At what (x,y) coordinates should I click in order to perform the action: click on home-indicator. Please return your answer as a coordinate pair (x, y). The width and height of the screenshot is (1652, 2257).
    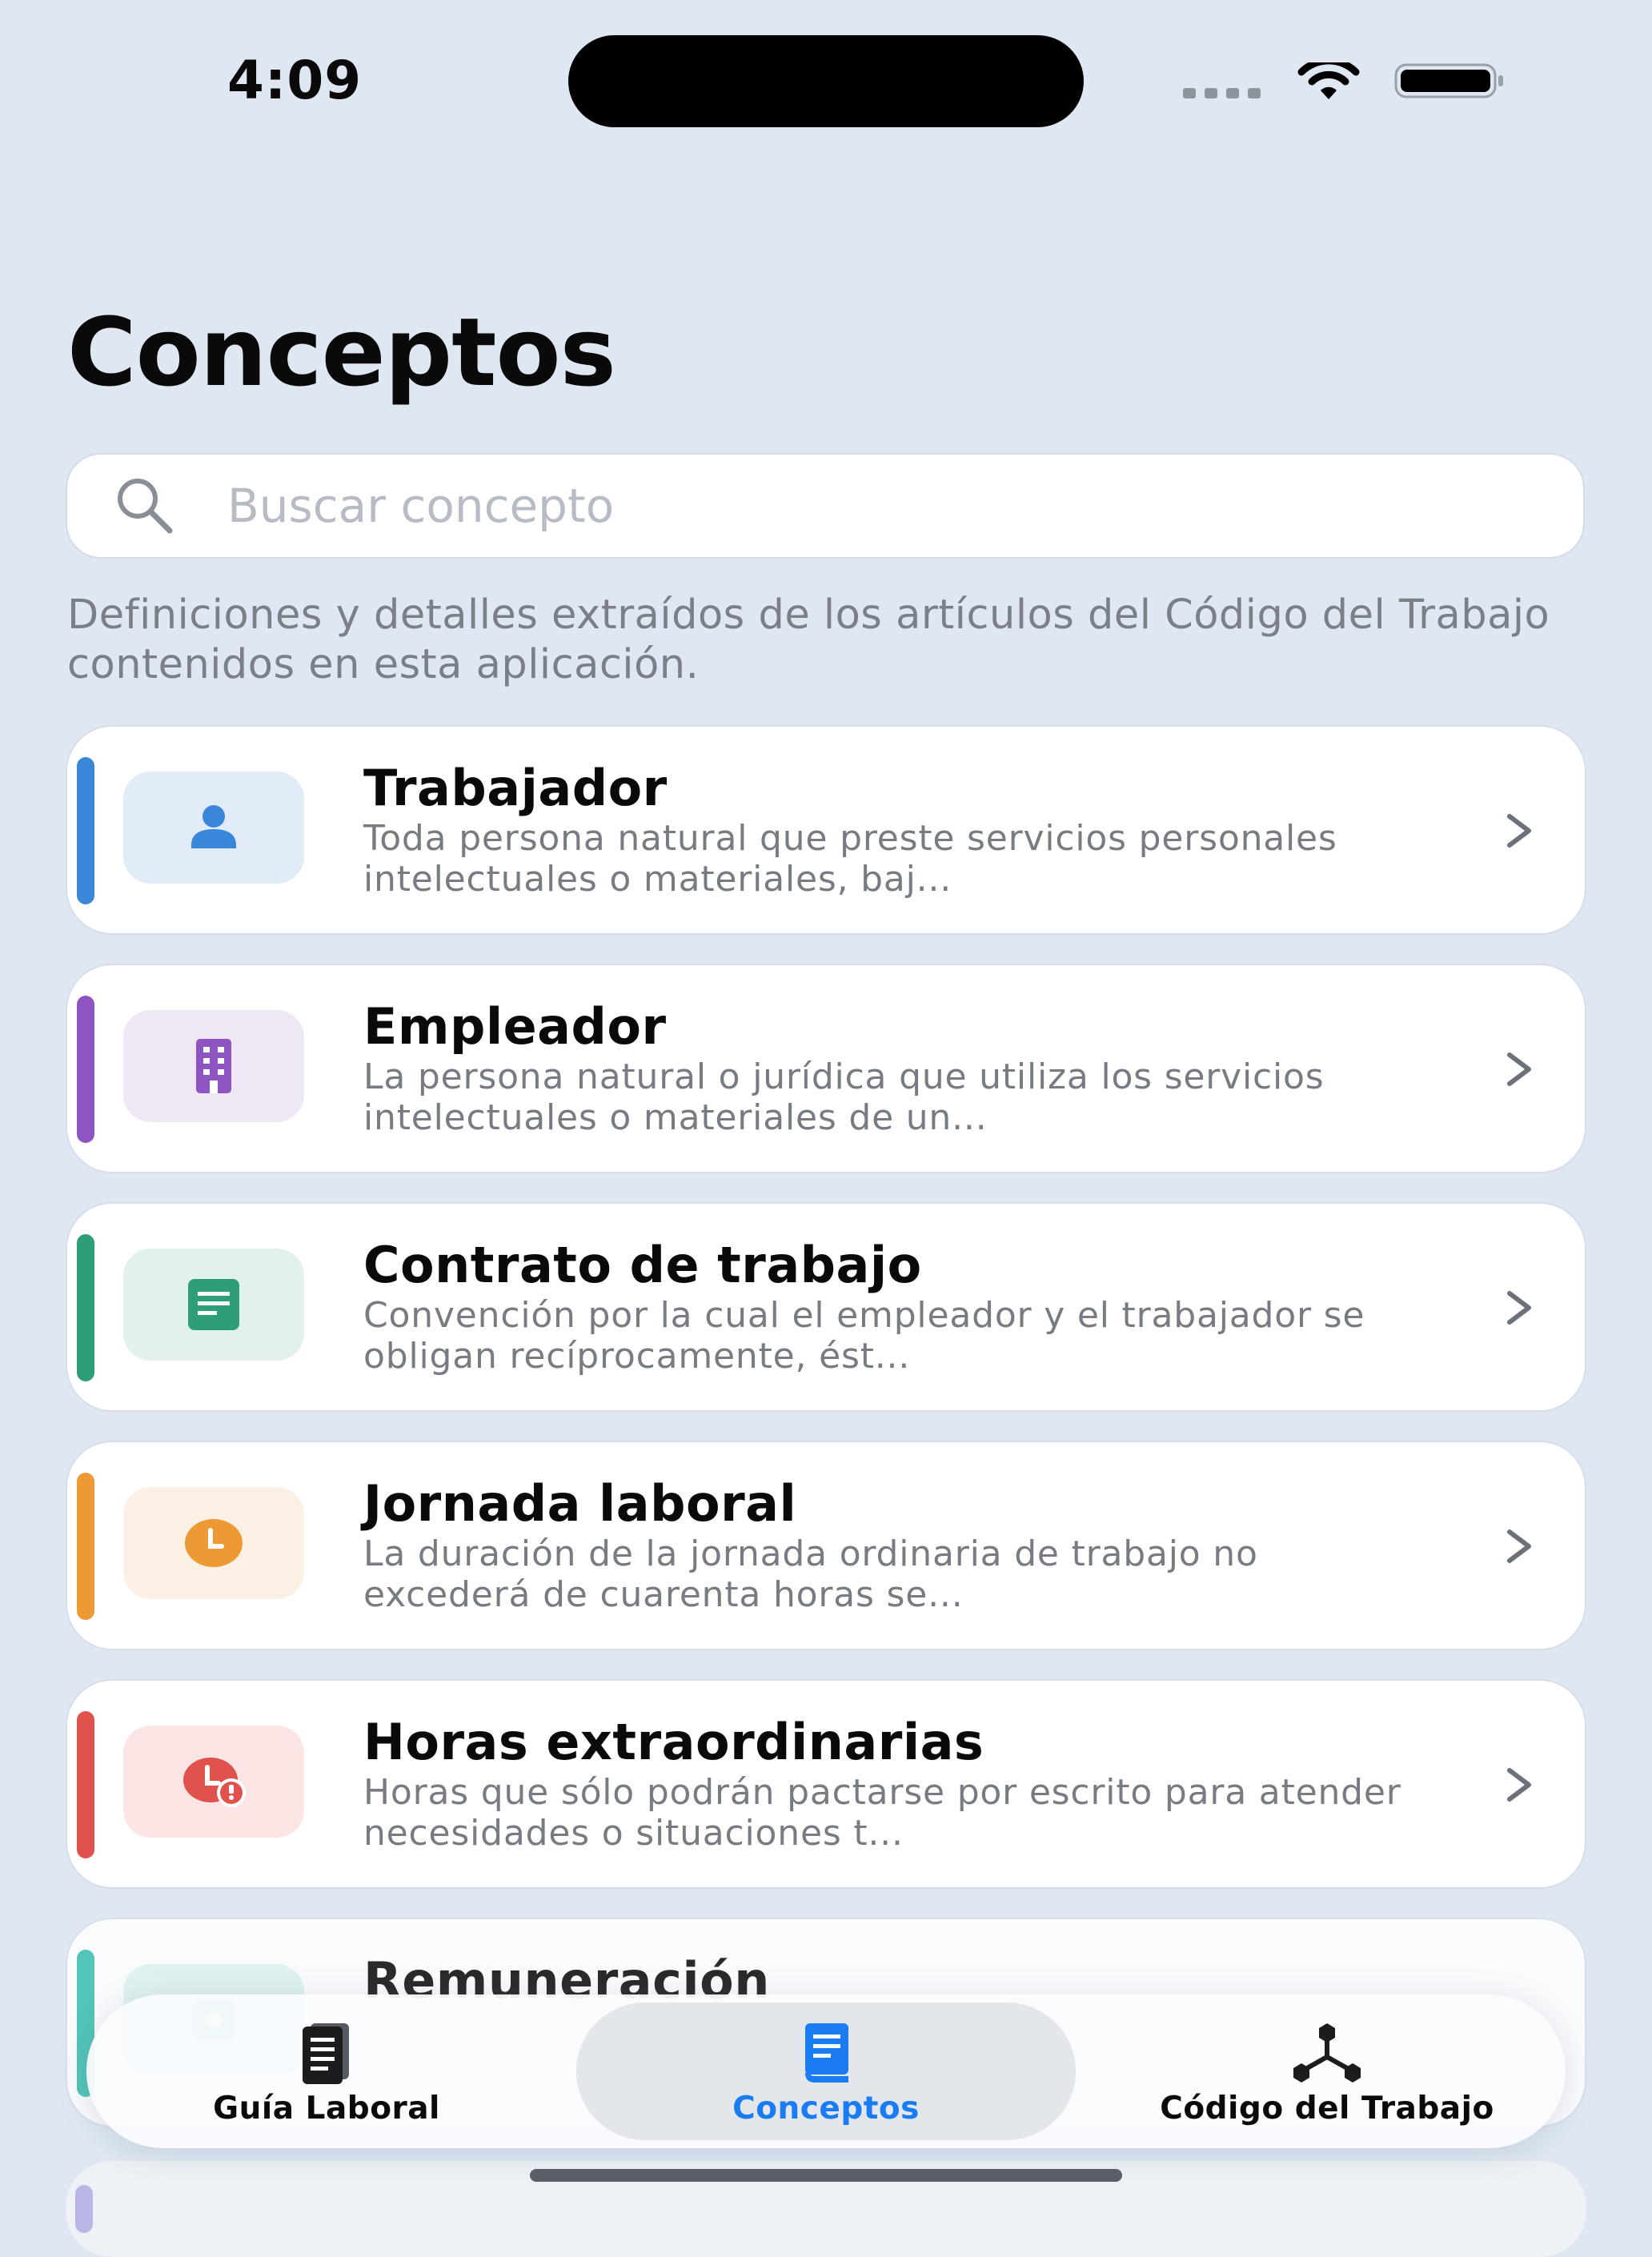
    Looking at the image, I should click on (826, 2175).